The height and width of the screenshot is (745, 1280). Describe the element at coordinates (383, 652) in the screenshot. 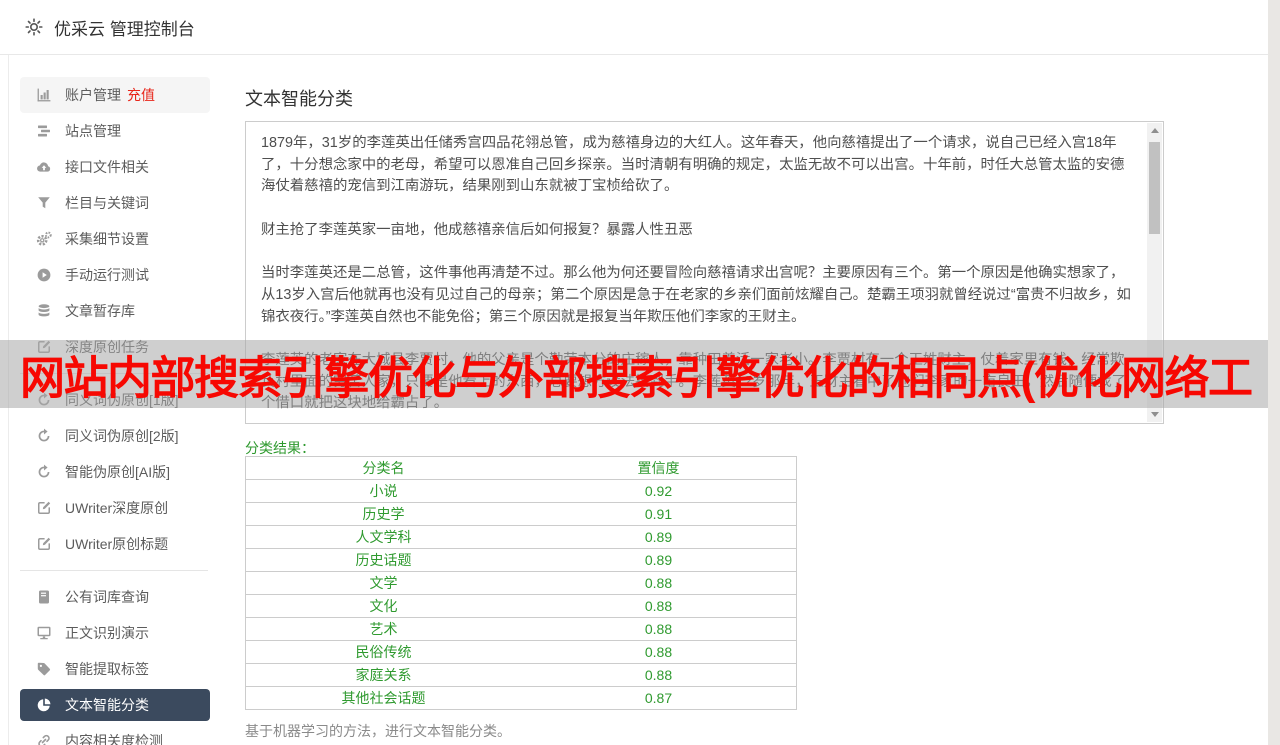

I see `category-cell: 民俗传统` at that location.